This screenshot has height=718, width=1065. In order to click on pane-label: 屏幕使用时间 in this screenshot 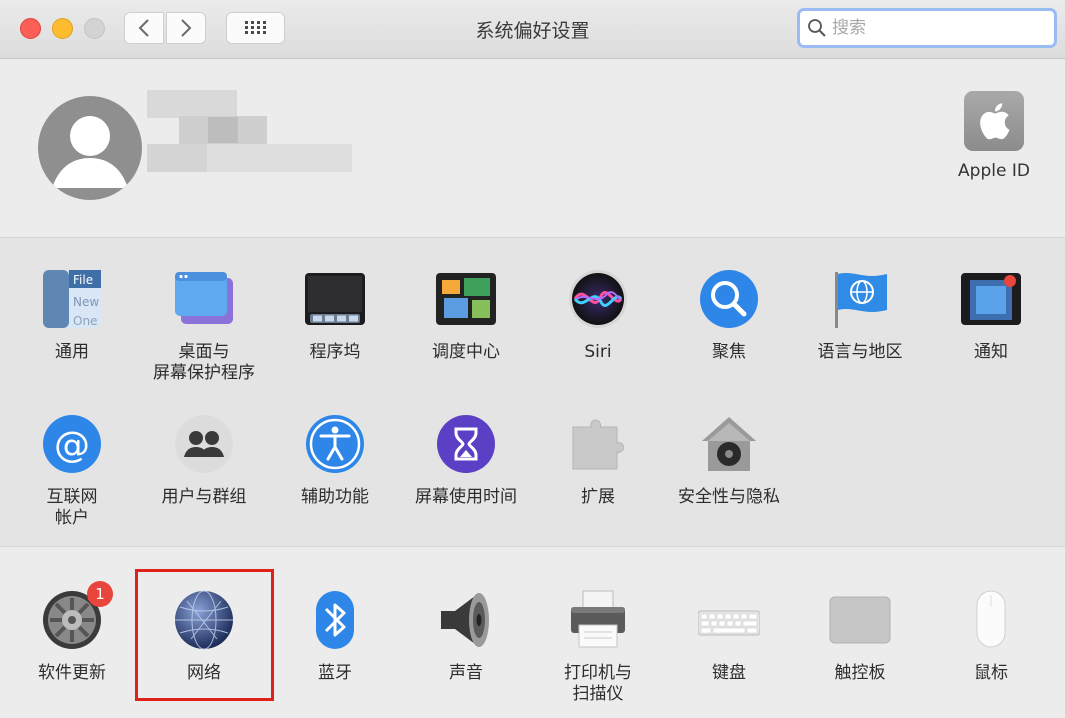, I will do `click(466, 497)`.